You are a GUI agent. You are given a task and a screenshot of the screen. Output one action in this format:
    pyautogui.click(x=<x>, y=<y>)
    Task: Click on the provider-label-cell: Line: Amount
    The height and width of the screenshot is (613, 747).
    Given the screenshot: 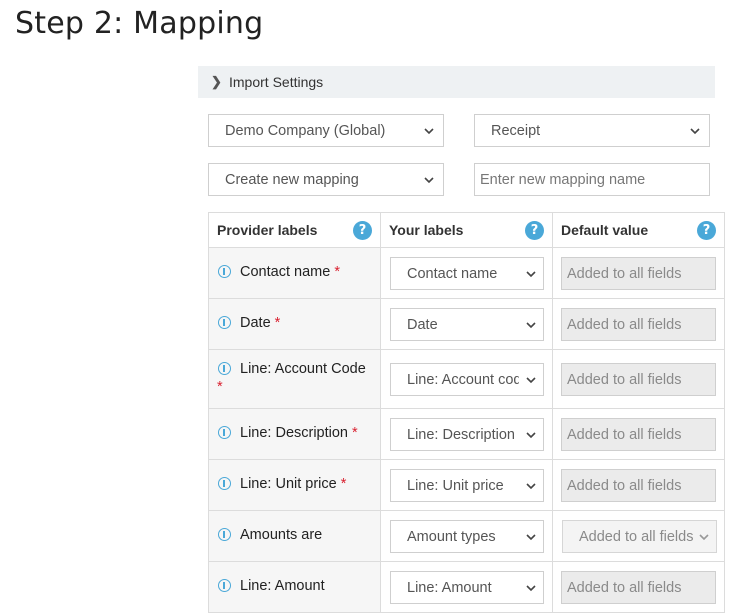 What is the action you would take?
    pyautogui.click(x=294, y=587)
    